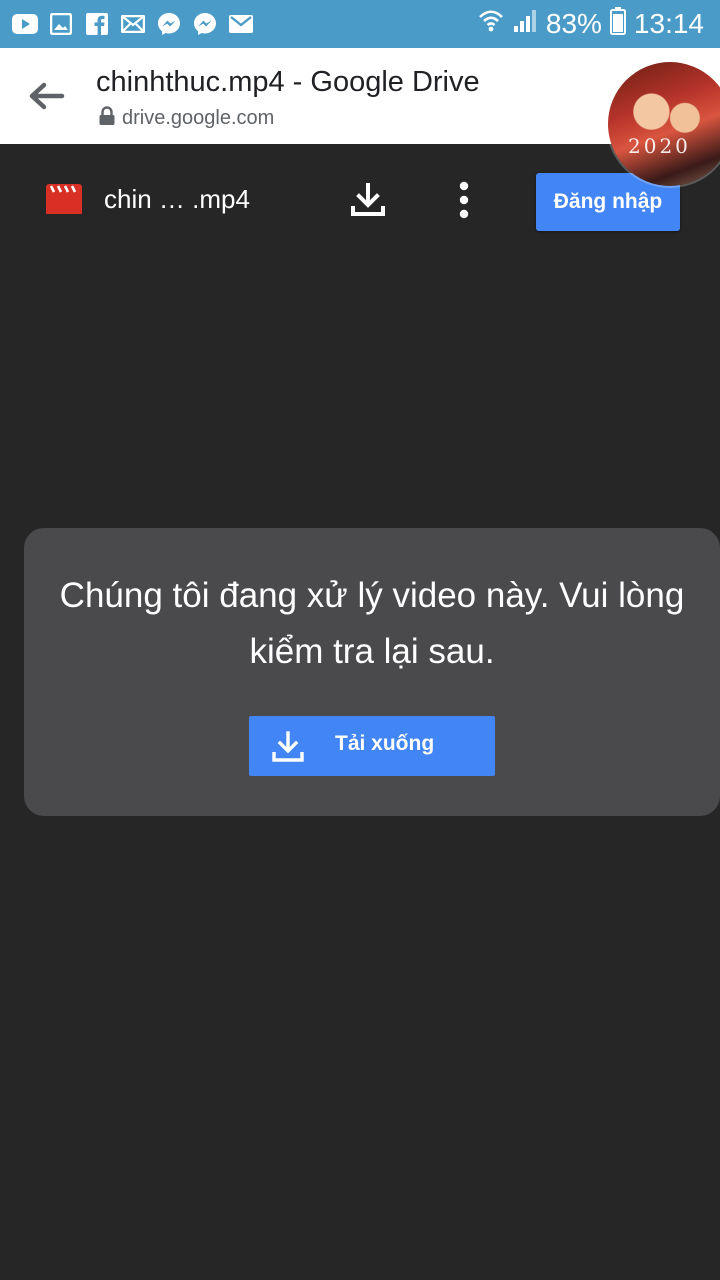 This screenshot has width=720, height=1280. I want to click on file-type, so click(64, 199).